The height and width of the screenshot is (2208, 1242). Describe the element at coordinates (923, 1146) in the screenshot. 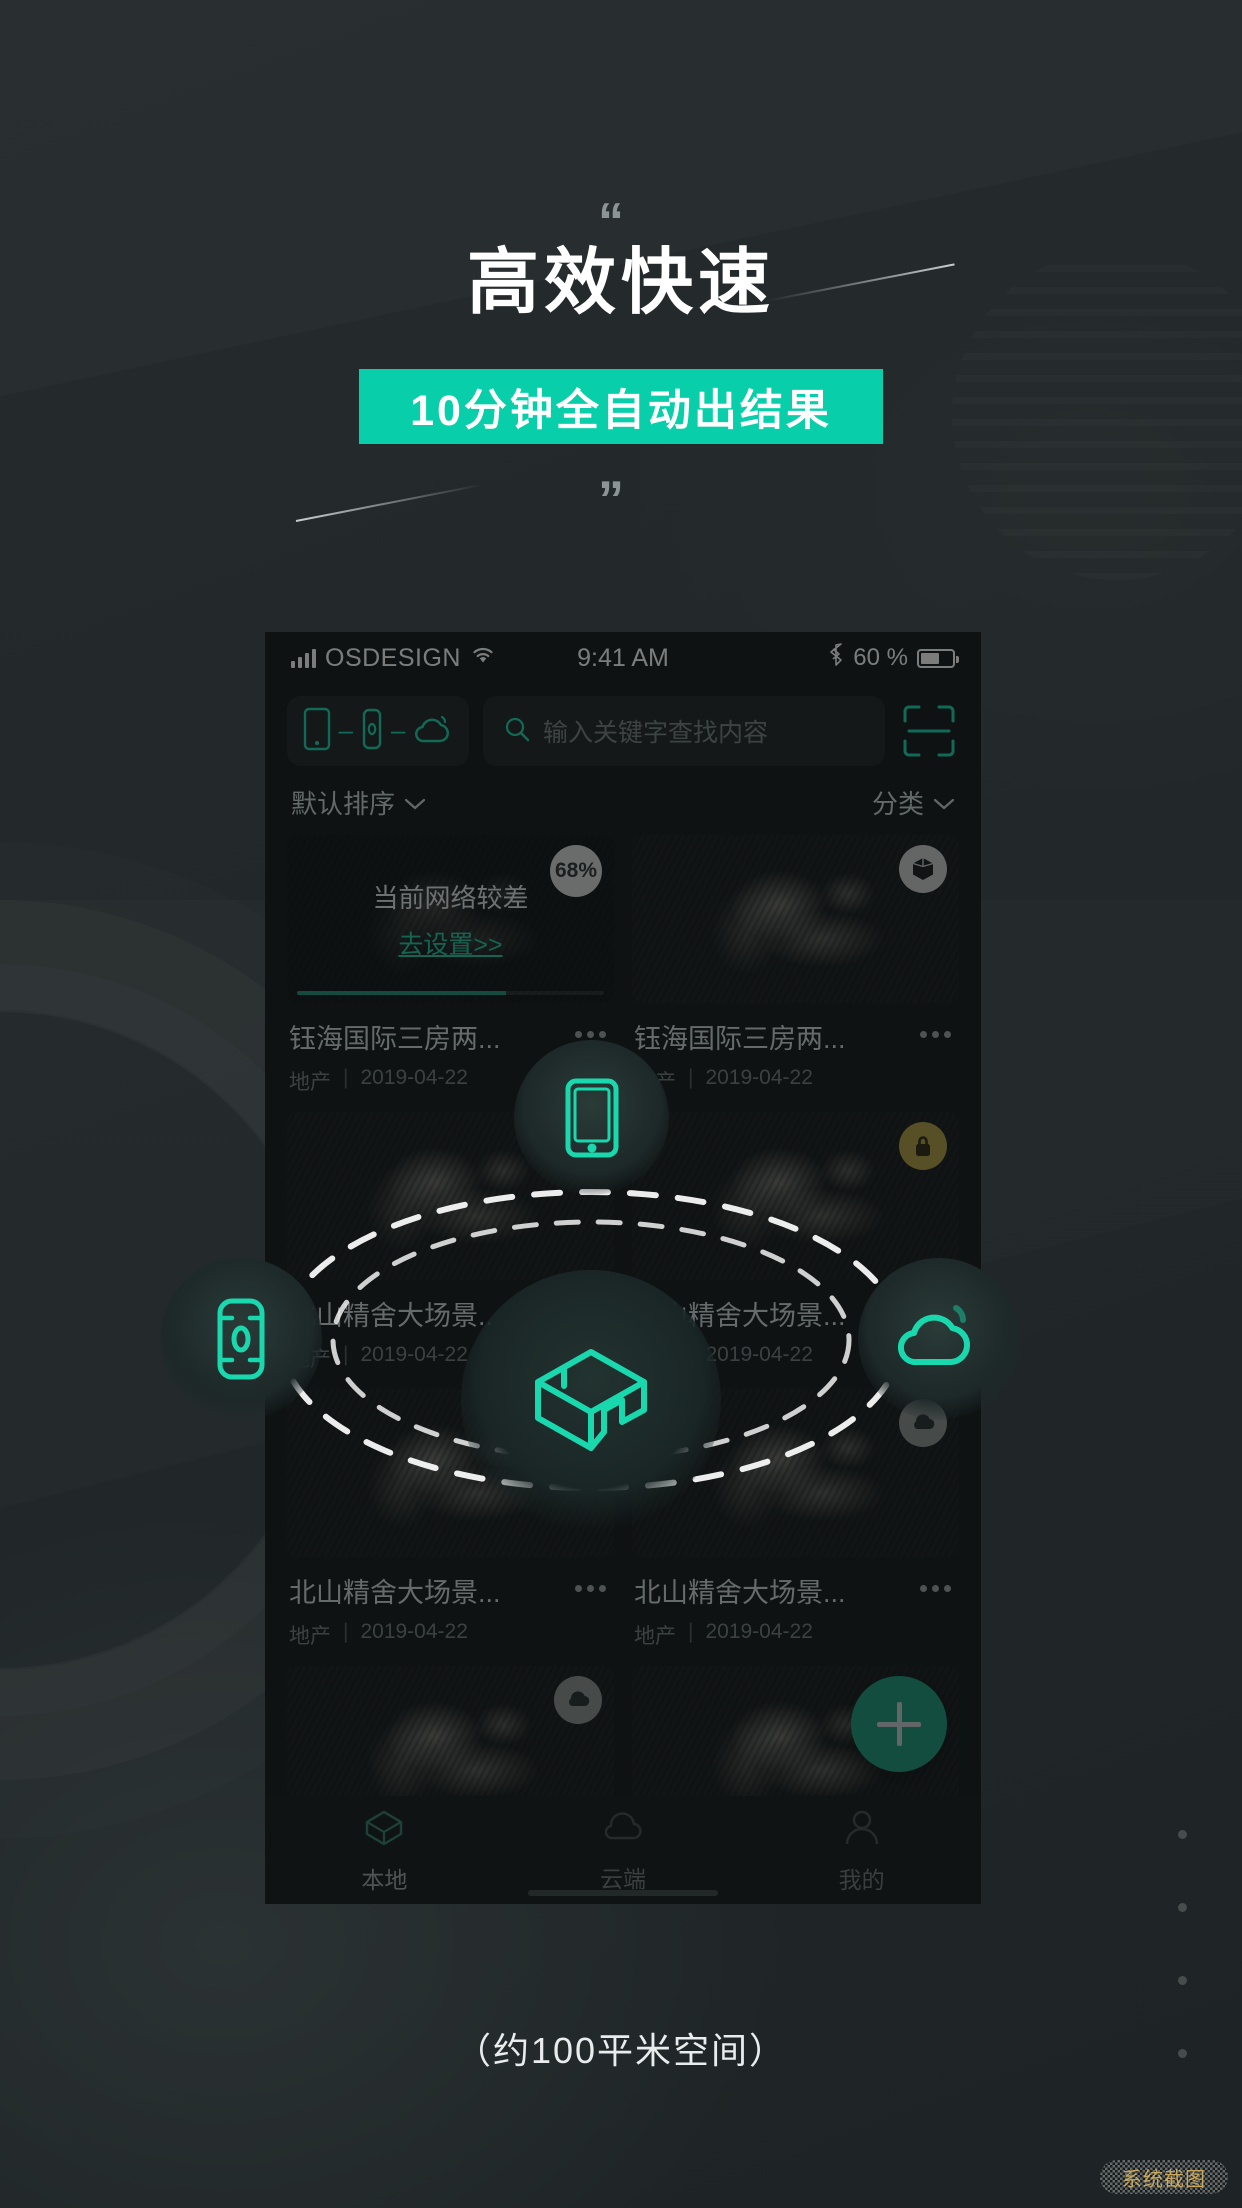

I see `lock-icon` at that location.